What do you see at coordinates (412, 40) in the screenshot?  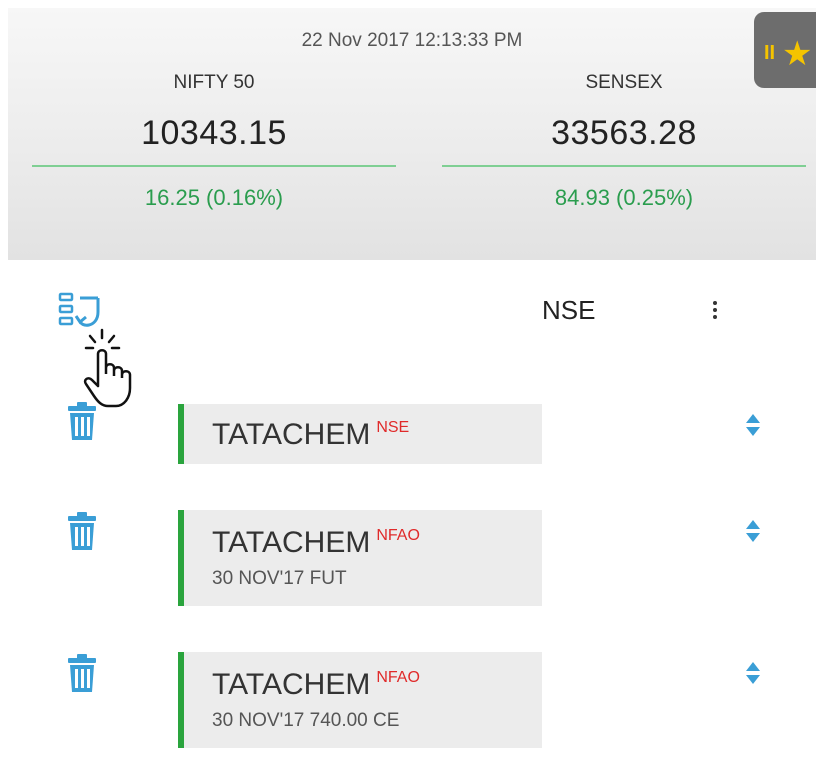 I see `market-timestamp: 22 Nov 2017 12:13:33 PM` at bounding box center [412, 40].